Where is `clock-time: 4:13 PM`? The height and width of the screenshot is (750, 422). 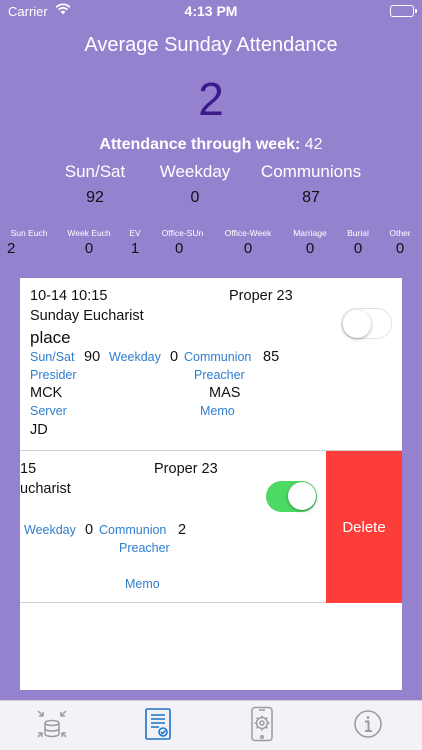 clock-time: 4:13 PM is located at coordinates (211, 11).